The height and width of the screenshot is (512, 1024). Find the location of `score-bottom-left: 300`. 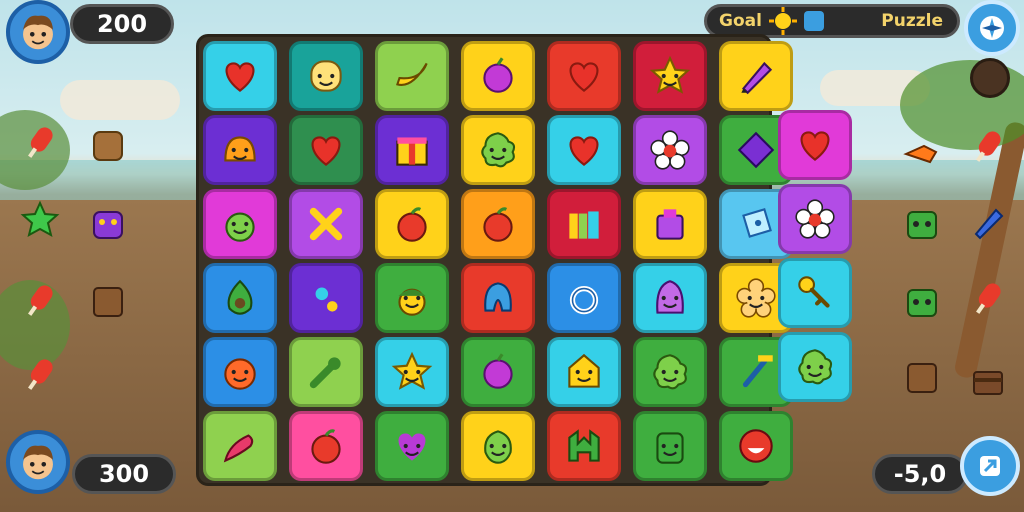

score-bottom-left: 300 is located at coordinates (124, 474).